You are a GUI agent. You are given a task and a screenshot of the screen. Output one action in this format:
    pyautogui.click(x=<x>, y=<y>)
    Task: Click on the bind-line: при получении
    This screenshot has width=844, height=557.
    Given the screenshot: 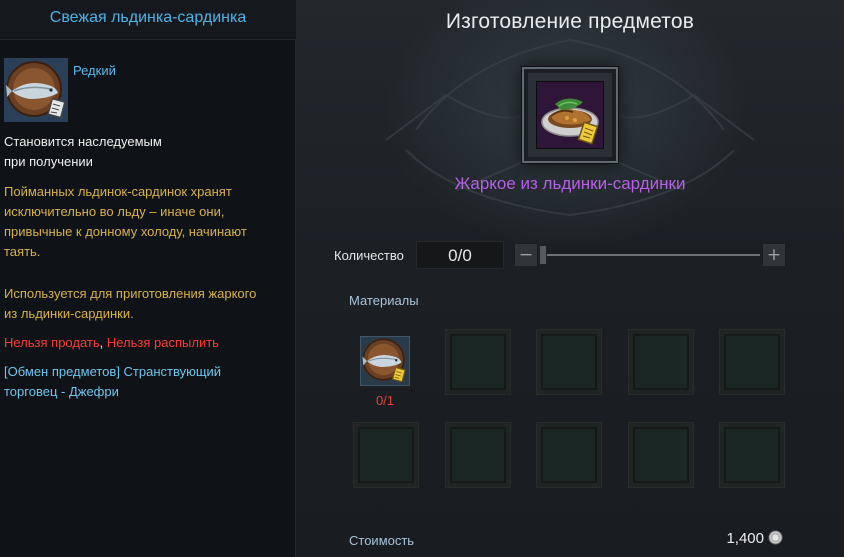 What is the action you would take?
    pyautogui.click(x=48, y=161)
    